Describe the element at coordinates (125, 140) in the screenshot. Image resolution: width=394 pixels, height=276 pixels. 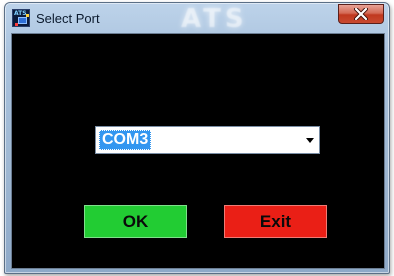
I see `port-dropdown-value: COM3` at that location.